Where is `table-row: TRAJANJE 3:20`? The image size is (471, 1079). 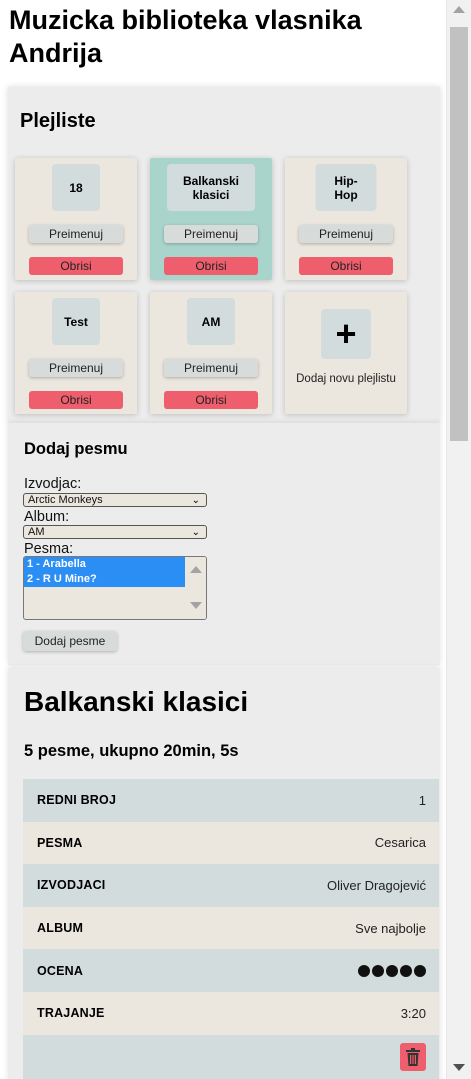
table-row: TRAJANJE 3:20 is located at coordinates (231, 1013).